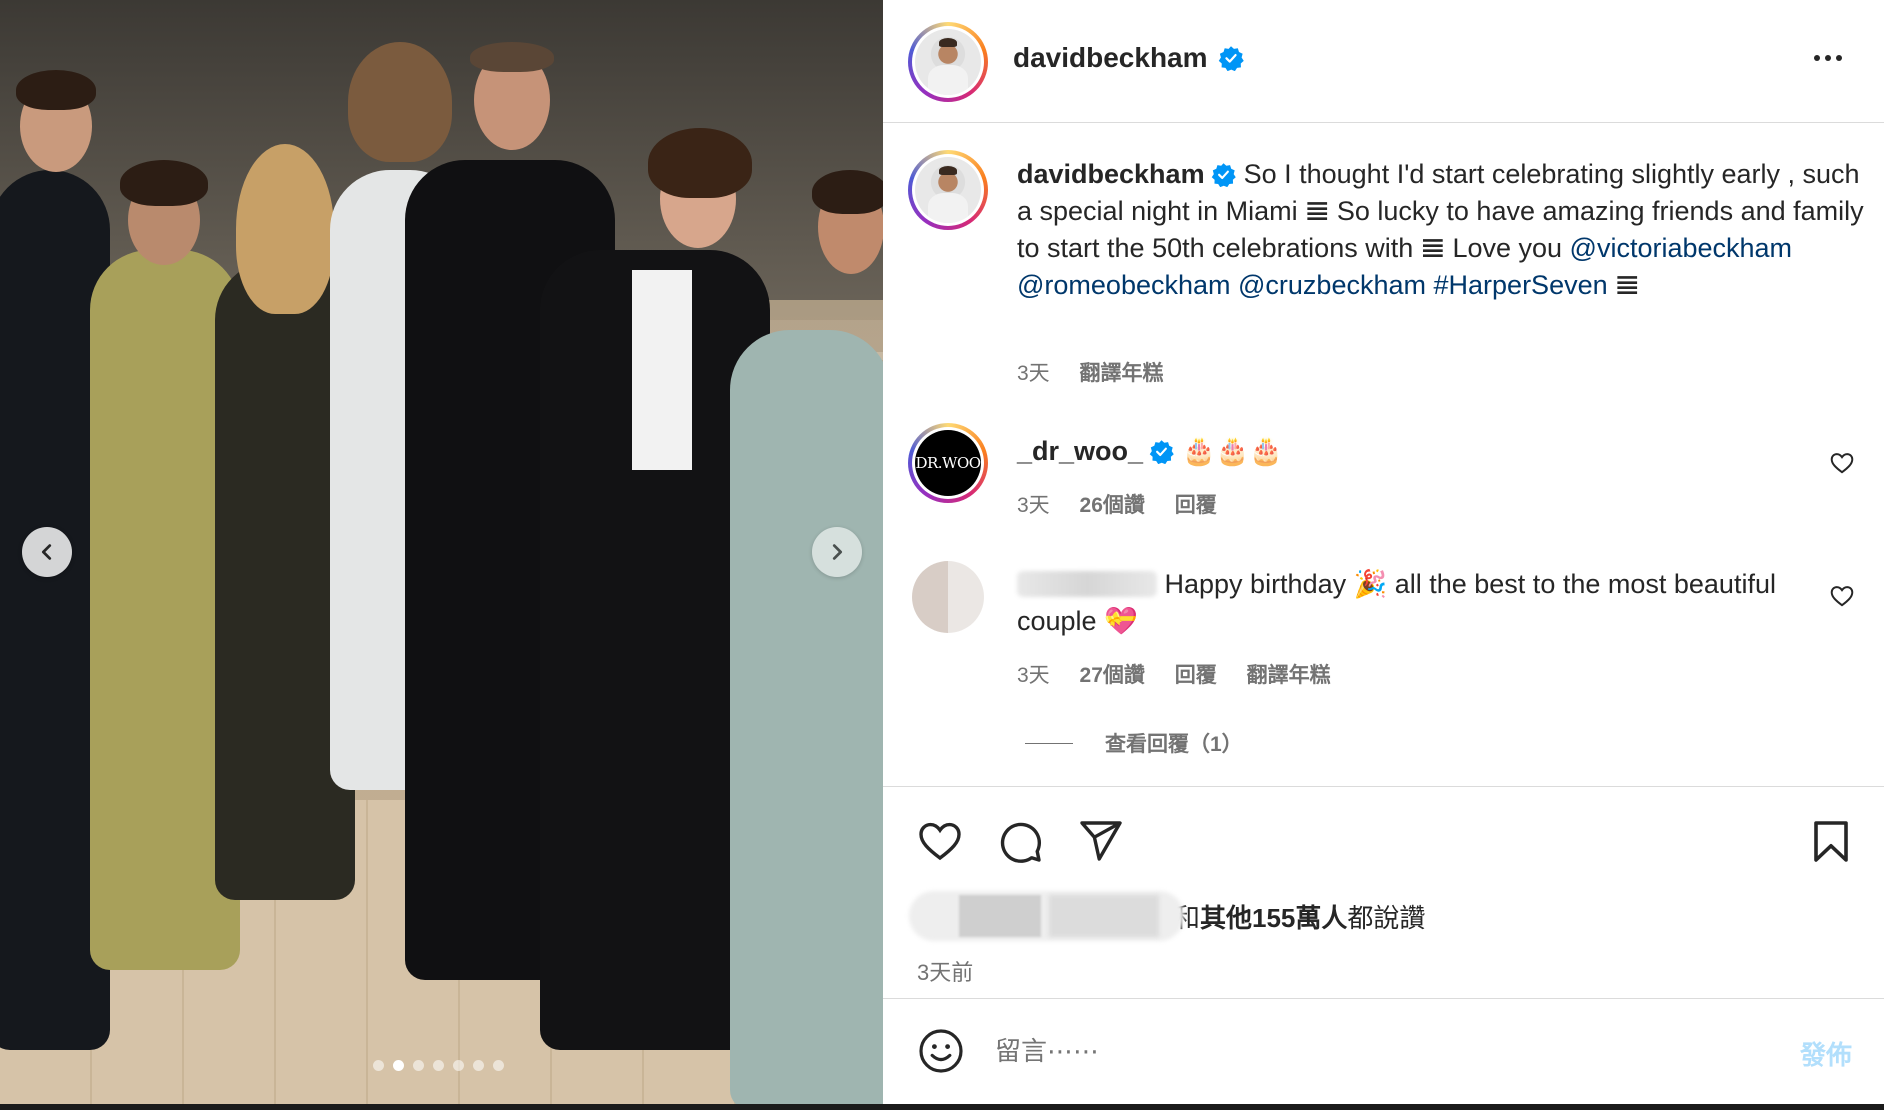  Describe the element at coordinates (1320, 1051) in the screenshot. I see `comment-input` at that location.